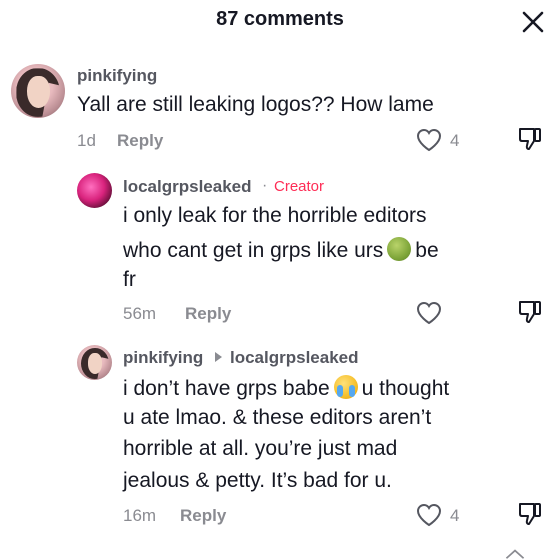 The image size is (560, 560). What do you see at coordinates (140, 515) in the screenshot?
I see `comment-timestamp: 16m` at bounding box center [140, 515].